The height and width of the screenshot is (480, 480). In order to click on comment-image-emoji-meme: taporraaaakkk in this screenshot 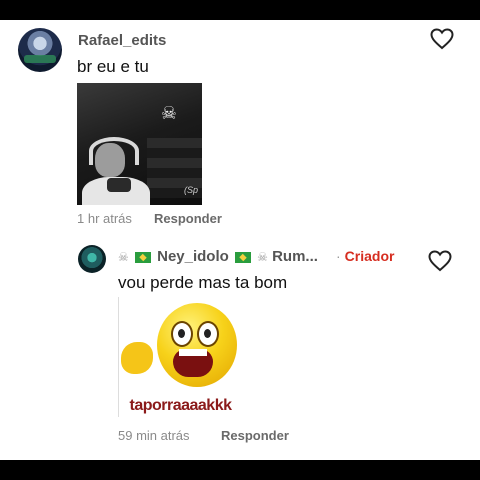, I will do `click(180, 357)`.